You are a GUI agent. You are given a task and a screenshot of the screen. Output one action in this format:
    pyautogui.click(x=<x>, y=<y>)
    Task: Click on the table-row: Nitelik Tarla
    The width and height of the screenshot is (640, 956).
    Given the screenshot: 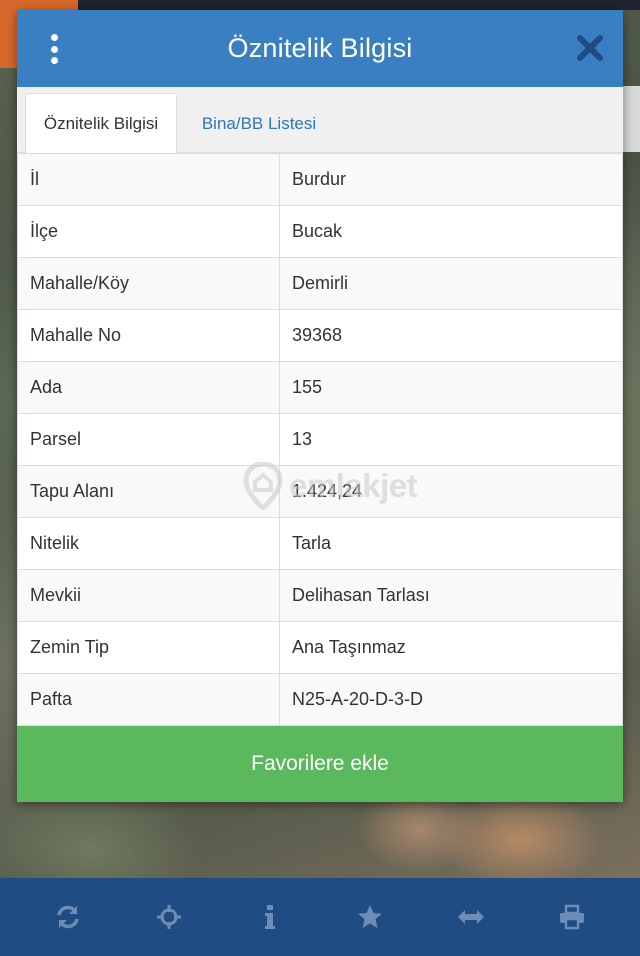 What is the action you would take?
    pyautogui.click(x=320, y=543)
    